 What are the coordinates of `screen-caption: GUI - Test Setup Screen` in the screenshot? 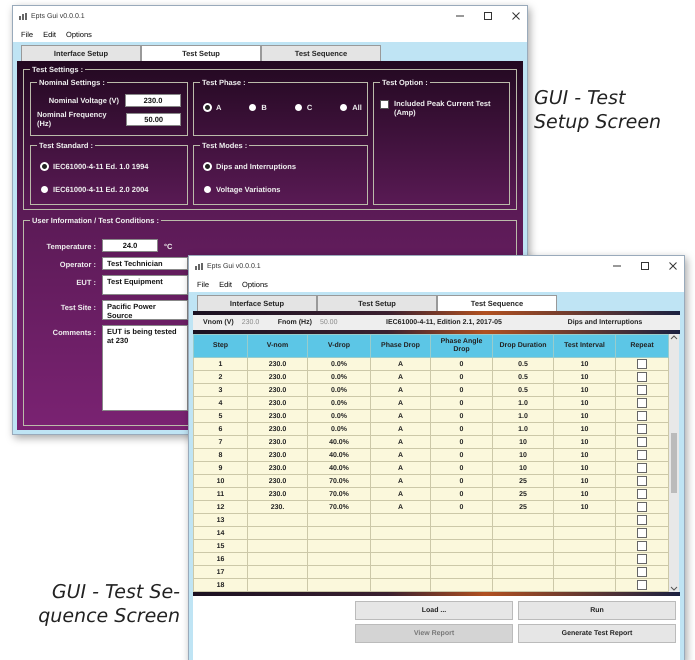 It's located at (598, 110).